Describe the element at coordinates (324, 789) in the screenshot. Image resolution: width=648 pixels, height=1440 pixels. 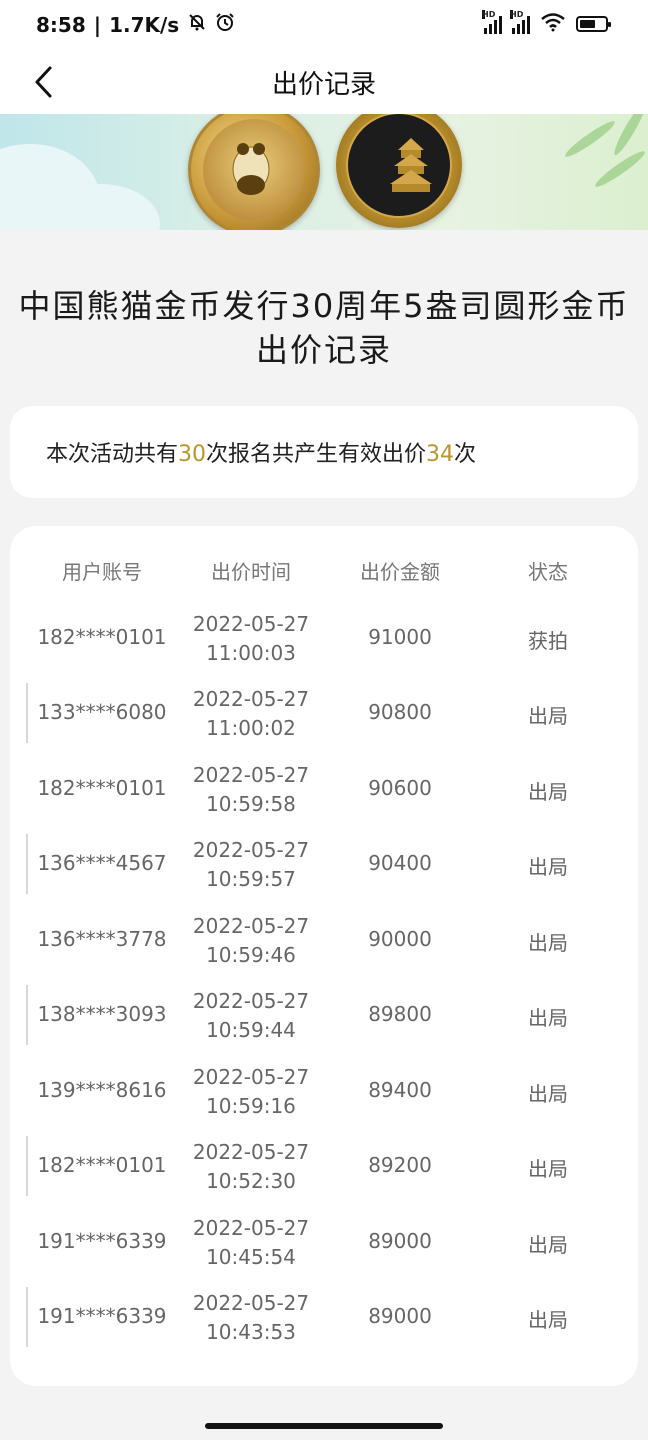
I see `table-row: 182****0101 2022-05-27 10:59:58 90600 出局` at that location.